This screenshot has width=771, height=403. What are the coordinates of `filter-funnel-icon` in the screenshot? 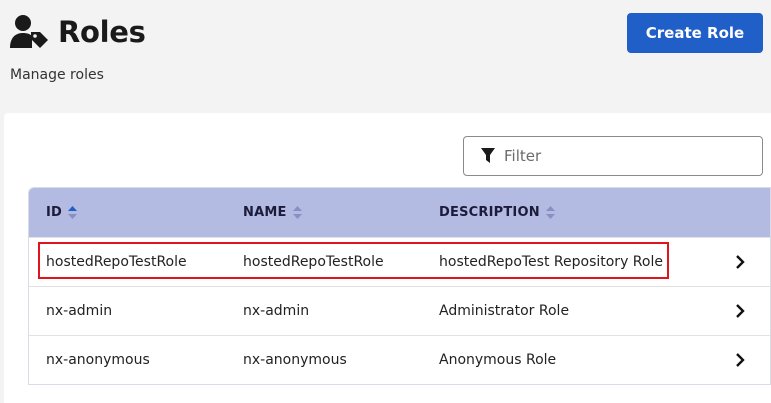 It's located at (488, 155).